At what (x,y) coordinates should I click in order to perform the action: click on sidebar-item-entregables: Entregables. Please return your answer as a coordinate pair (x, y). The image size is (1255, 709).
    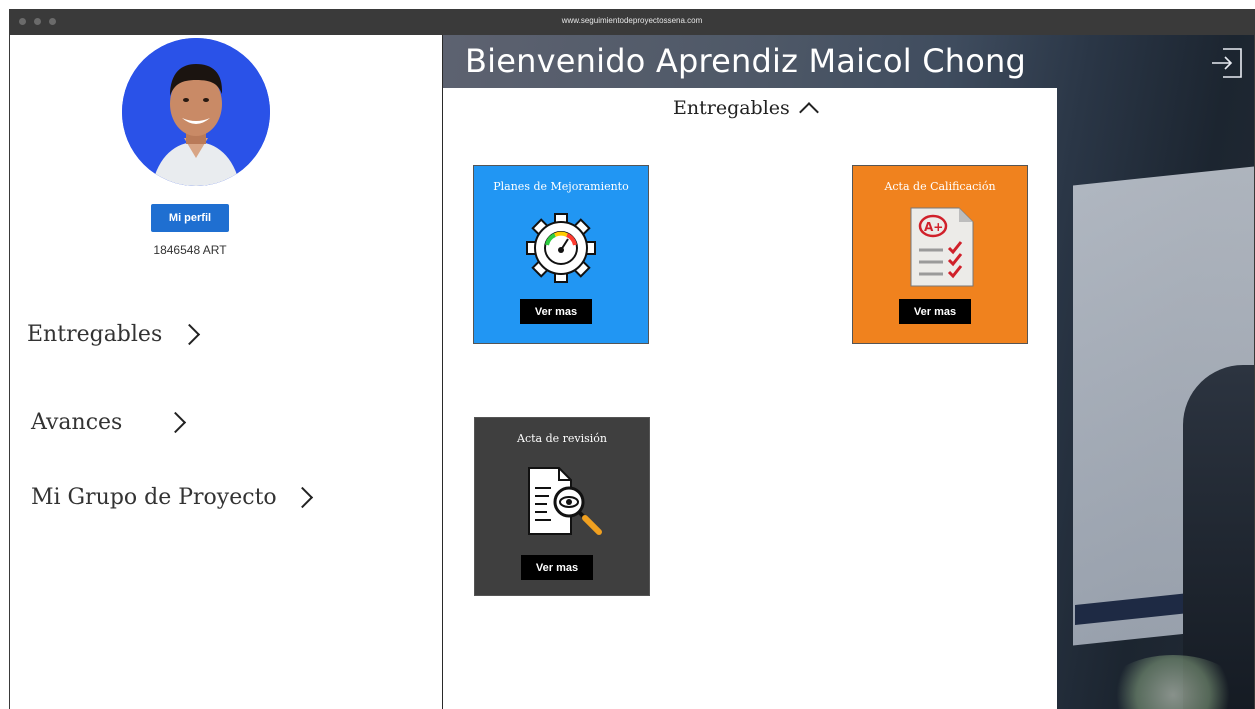
    Looking at the image, I should click on (114, 334).